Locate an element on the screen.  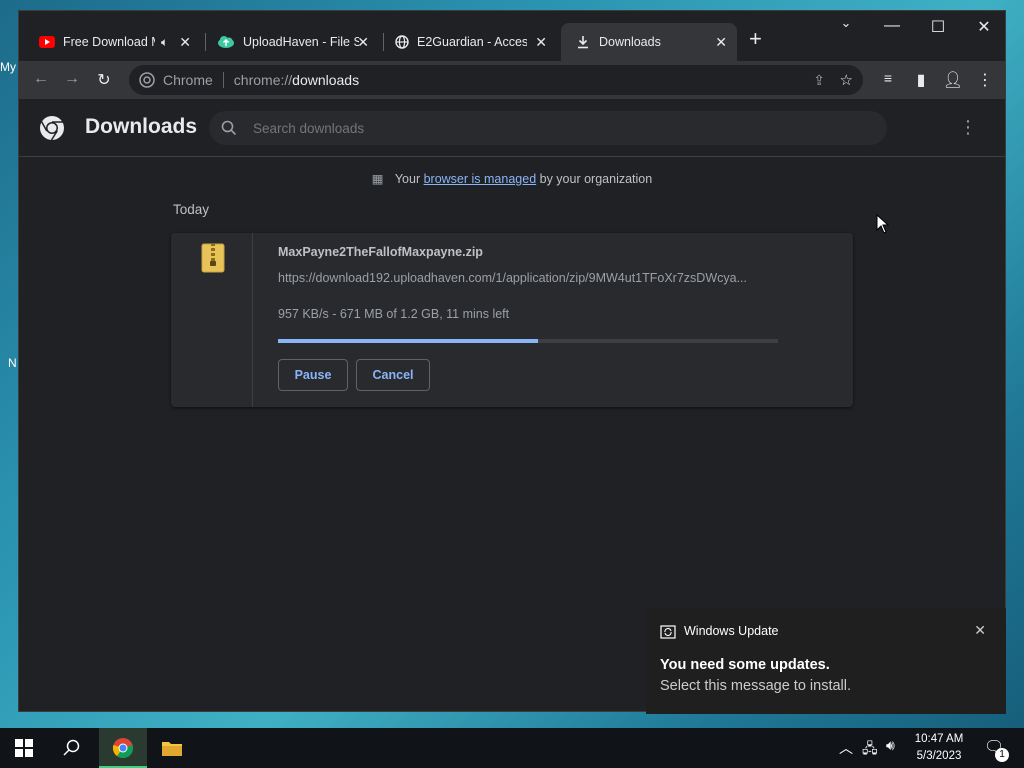
taskbar: ︿ 🖧︎ 🔊︎ 10:47 AM 5/3/2023 🗨︎ 1 is located at coordinates (512, 748).